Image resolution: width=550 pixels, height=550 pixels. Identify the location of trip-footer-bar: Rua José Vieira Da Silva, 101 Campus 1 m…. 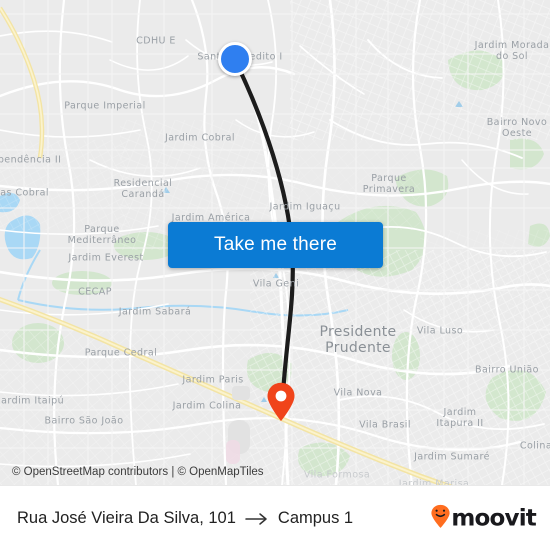
(275, 517).